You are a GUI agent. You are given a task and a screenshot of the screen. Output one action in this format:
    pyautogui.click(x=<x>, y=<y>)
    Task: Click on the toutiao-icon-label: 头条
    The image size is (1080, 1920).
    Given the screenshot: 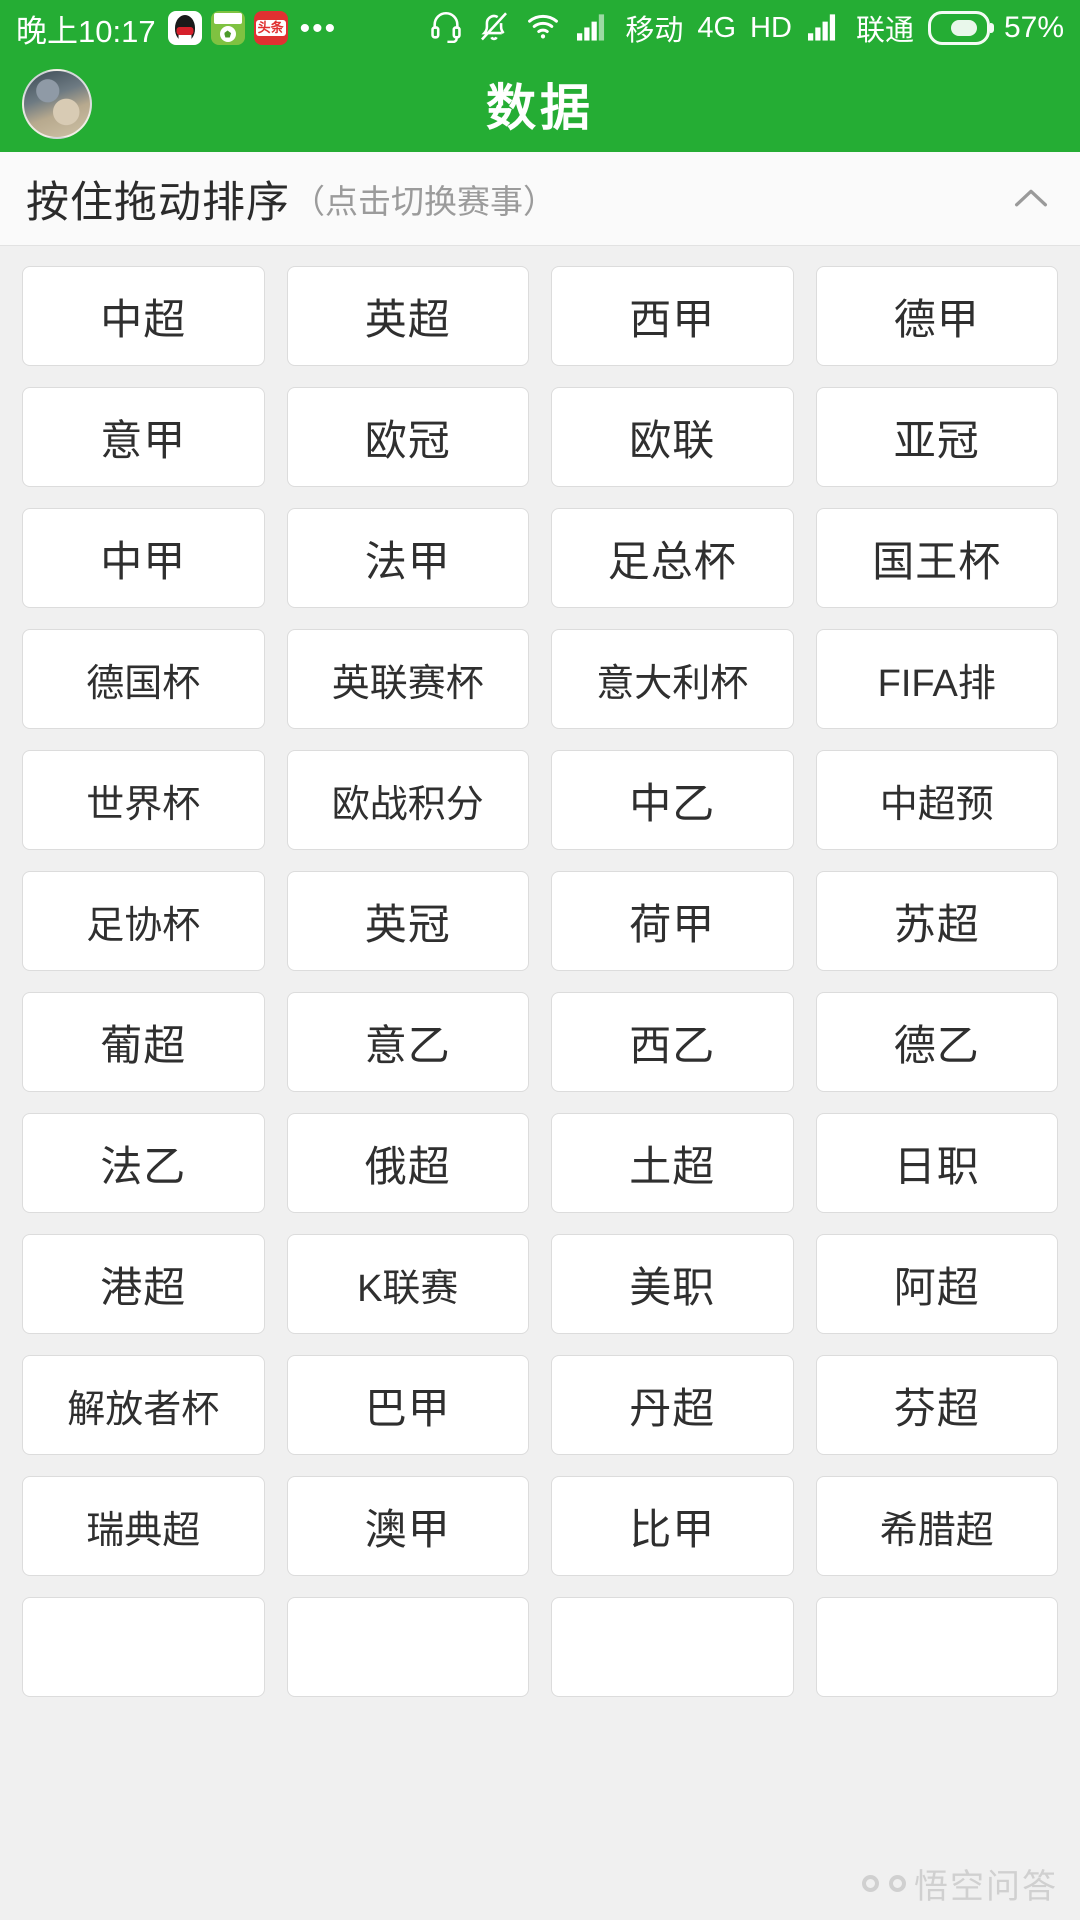 What is the action you would take?
    pyautogui.click(x=270, y=28)
    